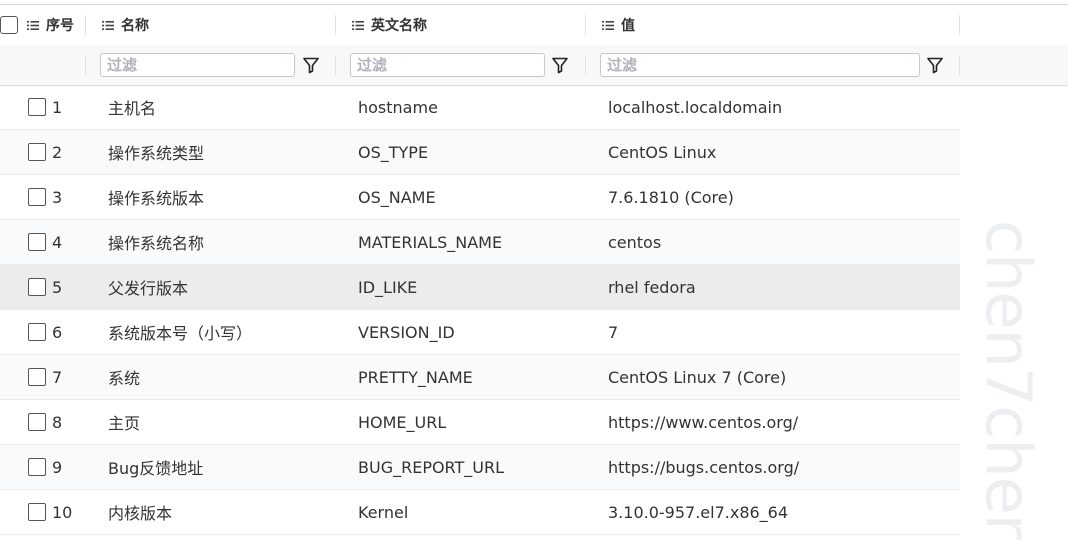 The height and width of the screenshot is (546, 1068). What do you see at coordinates (480, 25) in the screenshot?
I see `table-header: 序号 名称 英文名称 值` at bounding box center [480, 25].